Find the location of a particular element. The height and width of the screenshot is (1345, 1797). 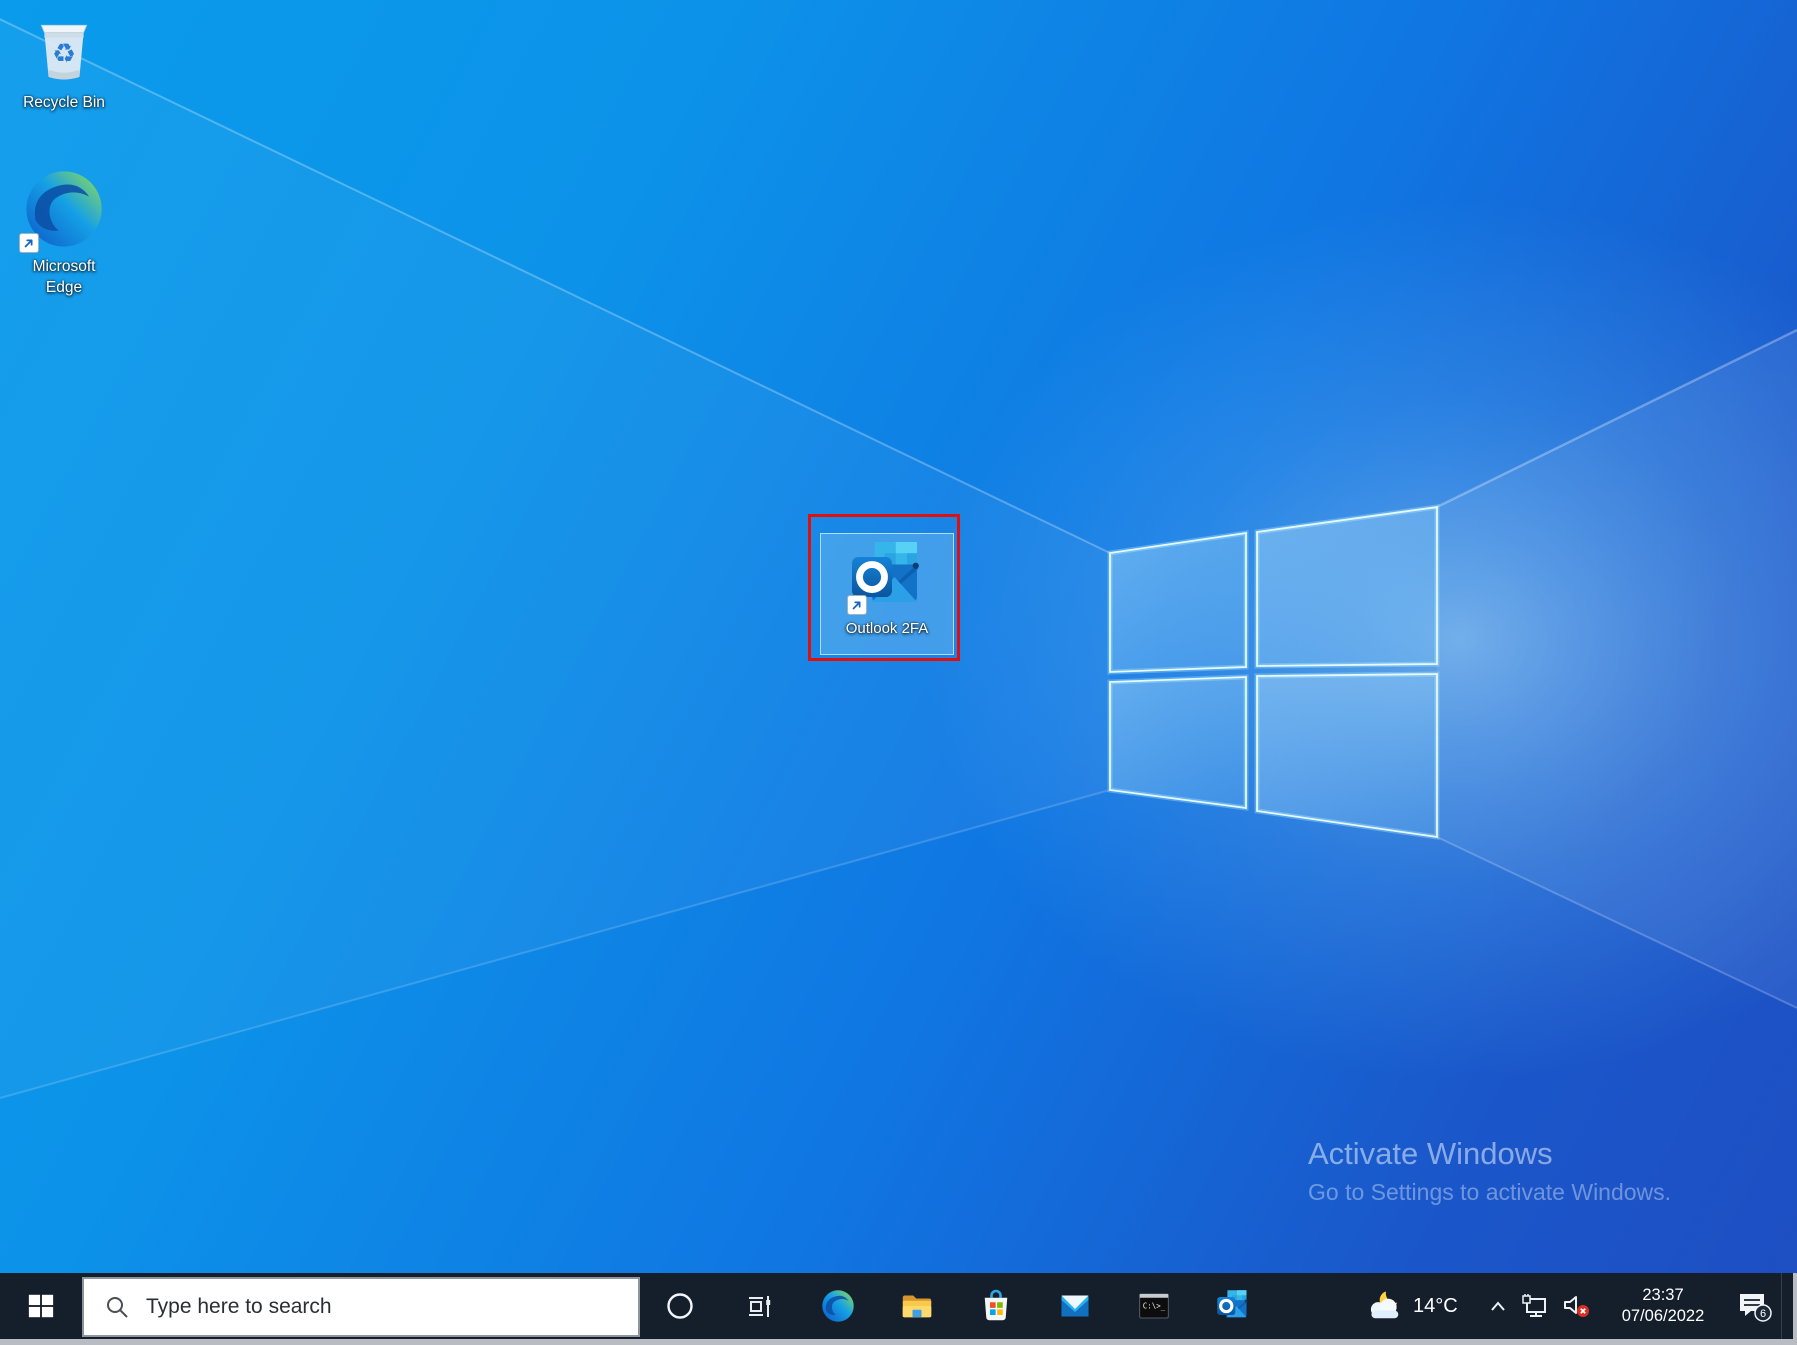

icon-label: Microsoft Edge is located at coordinates (64, 277).